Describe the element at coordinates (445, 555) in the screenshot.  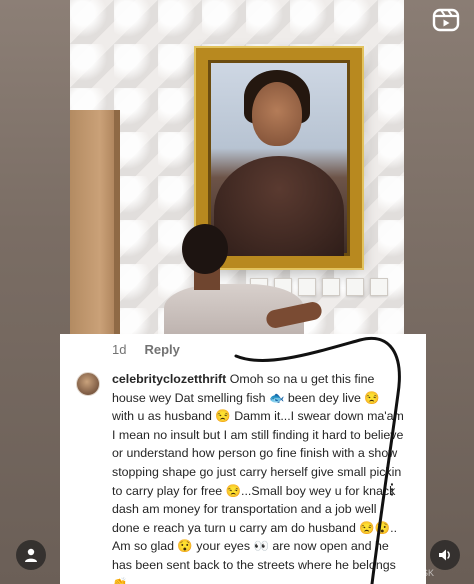
I see `volume-icon` at that location.